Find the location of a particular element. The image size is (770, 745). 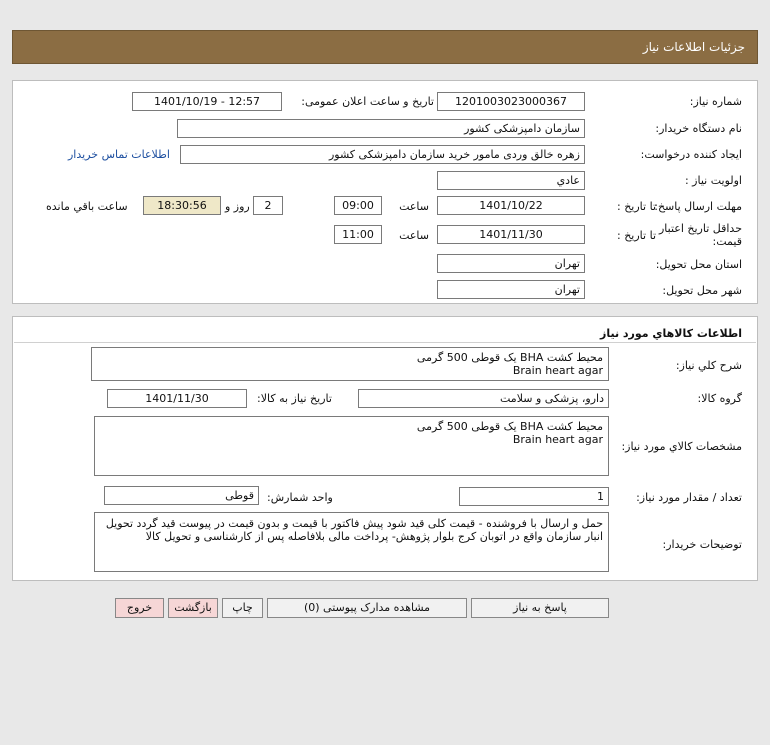

priority-label: اولویت نیاز : is located at coordinates (713, 180).